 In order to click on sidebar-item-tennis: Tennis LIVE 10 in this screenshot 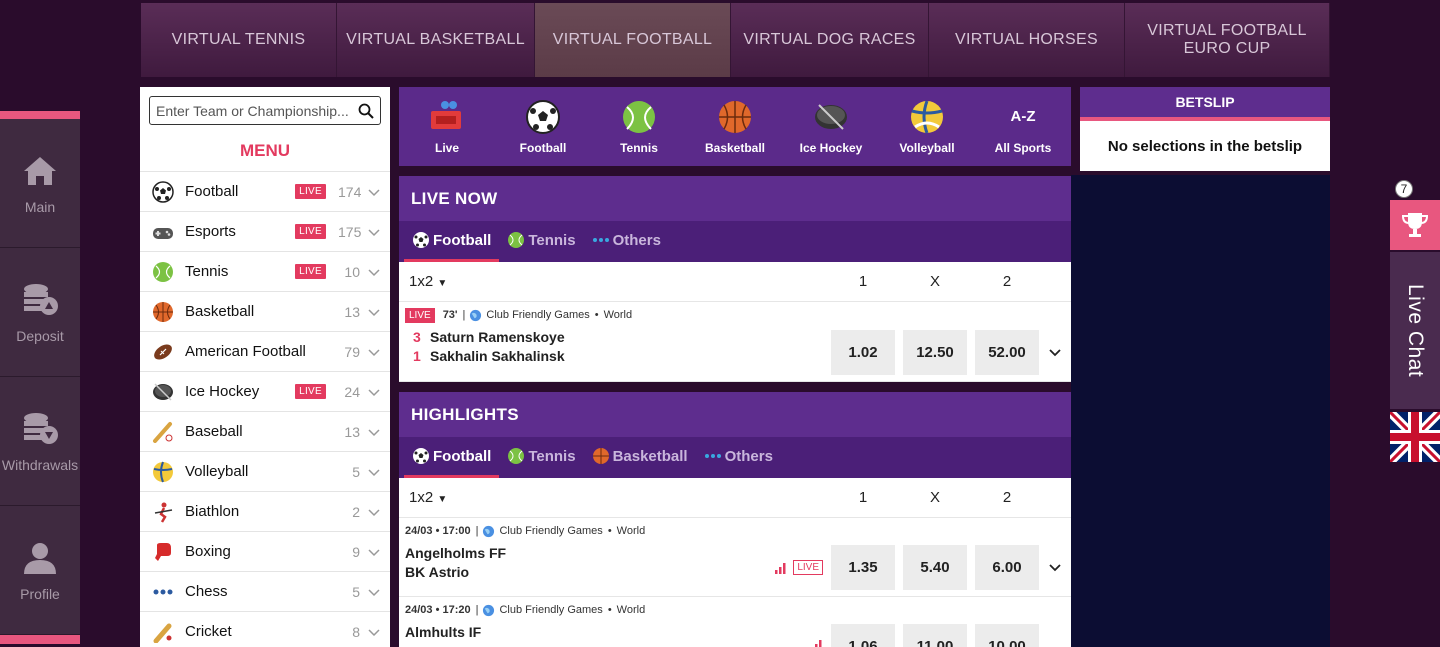, I will do `click(265, 271)`.